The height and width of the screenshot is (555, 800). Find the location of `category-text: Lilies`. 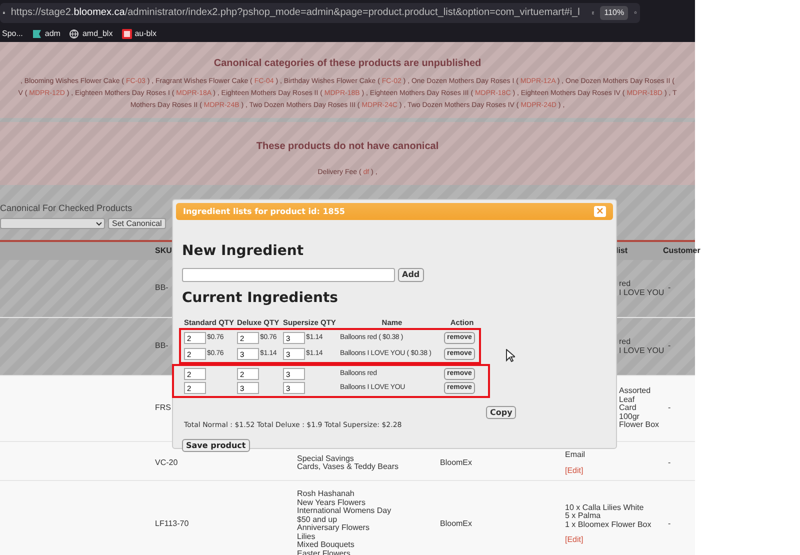

category-text: Lilies is located at coordinates (306, 536).